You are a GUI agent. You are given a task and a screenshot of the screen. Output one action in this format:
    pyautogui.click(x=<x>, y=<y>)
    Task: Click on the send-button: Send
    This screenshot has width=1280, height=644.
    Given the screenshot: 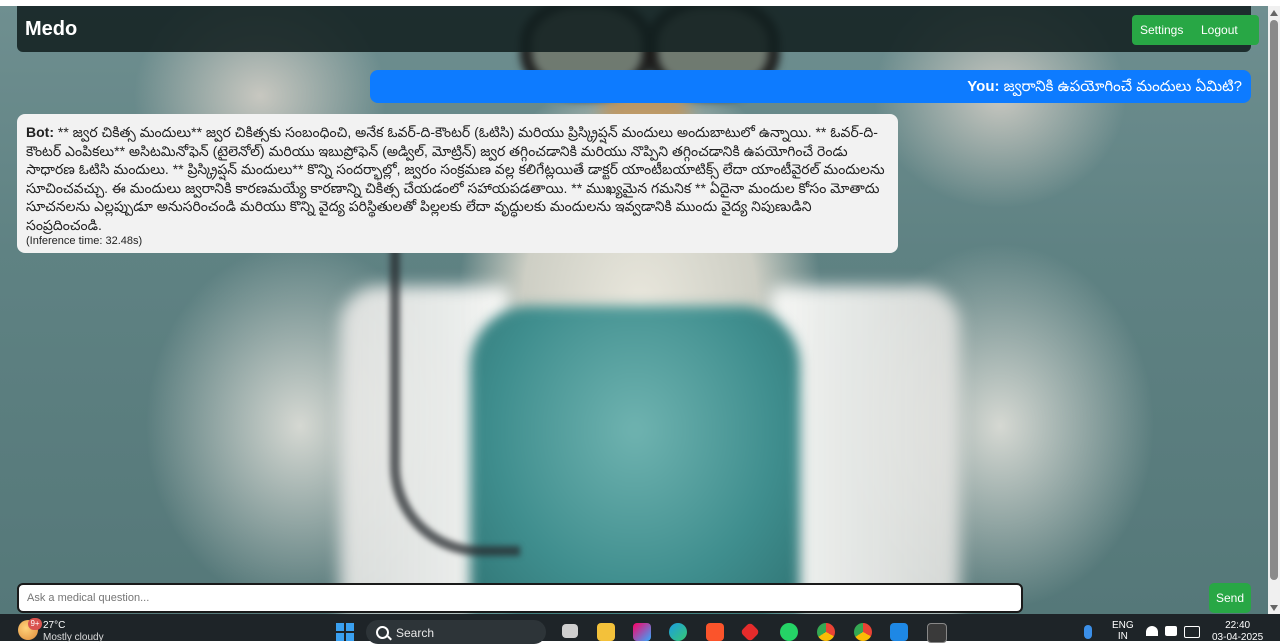 What is the action you would take?
    pyautogui.click(x=1230, y=598)
    